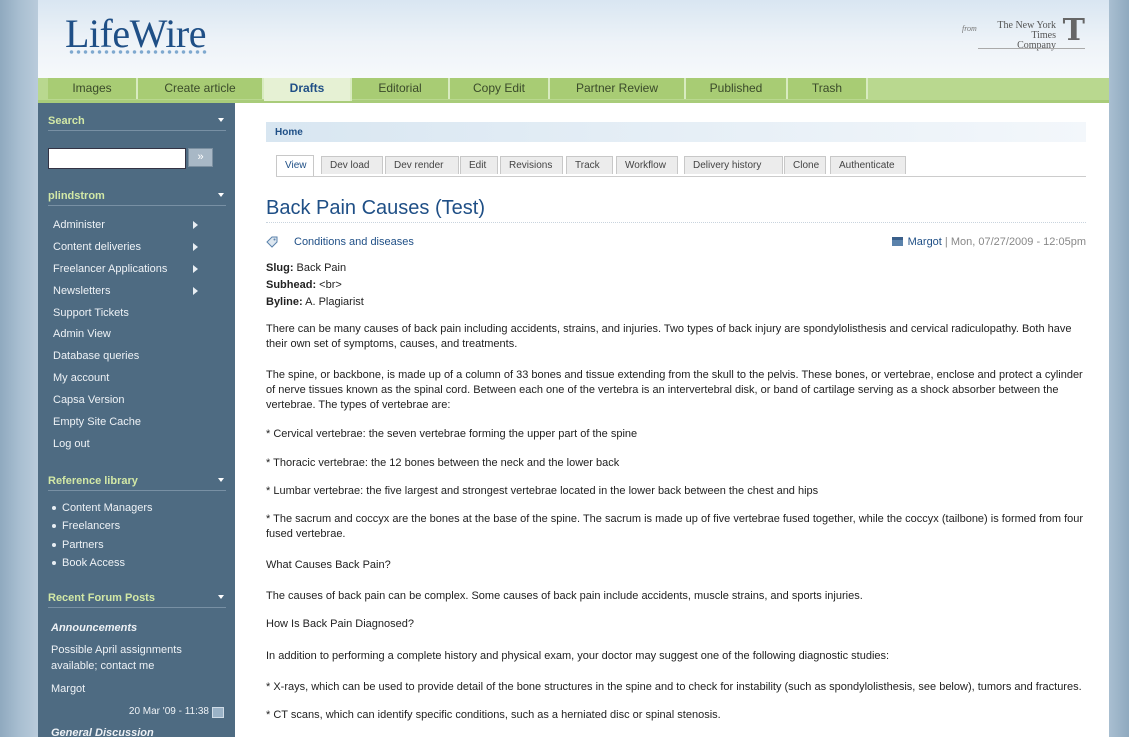 This screenshot has width=1129, height=737. I want to click on nav-content-deliveries: Content deliveries, so click(133, 247).